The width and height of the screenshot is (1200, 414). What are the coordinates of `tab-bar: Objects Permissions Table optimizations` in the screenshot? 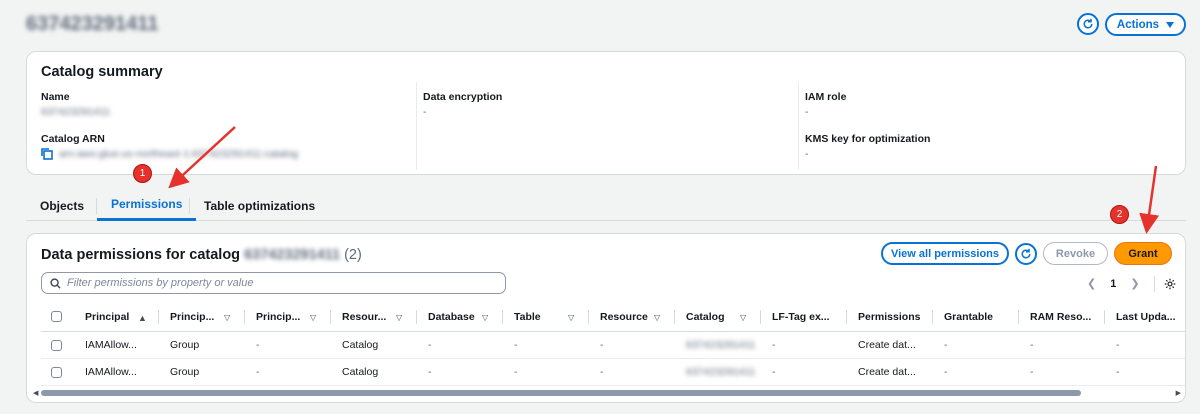 It's located at (606, 205).